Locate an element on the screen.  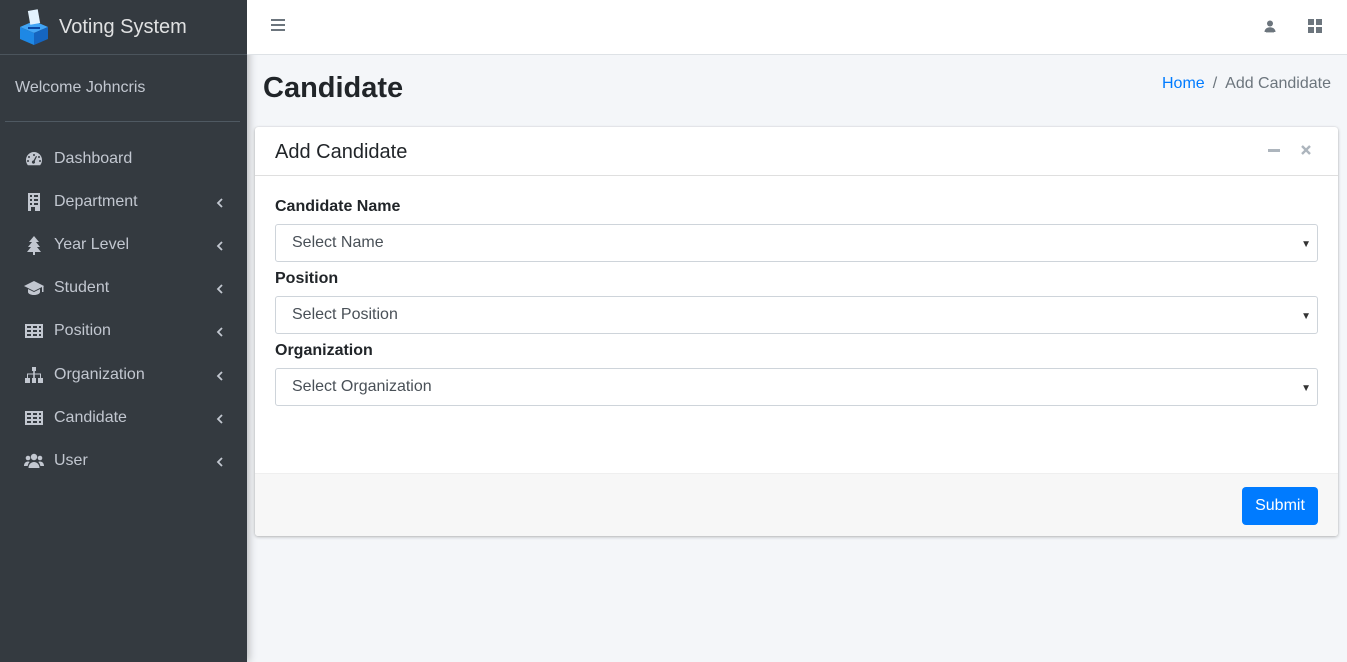
sidebar-item-dashboard: Dashboard is located at coordinates (123, 158).